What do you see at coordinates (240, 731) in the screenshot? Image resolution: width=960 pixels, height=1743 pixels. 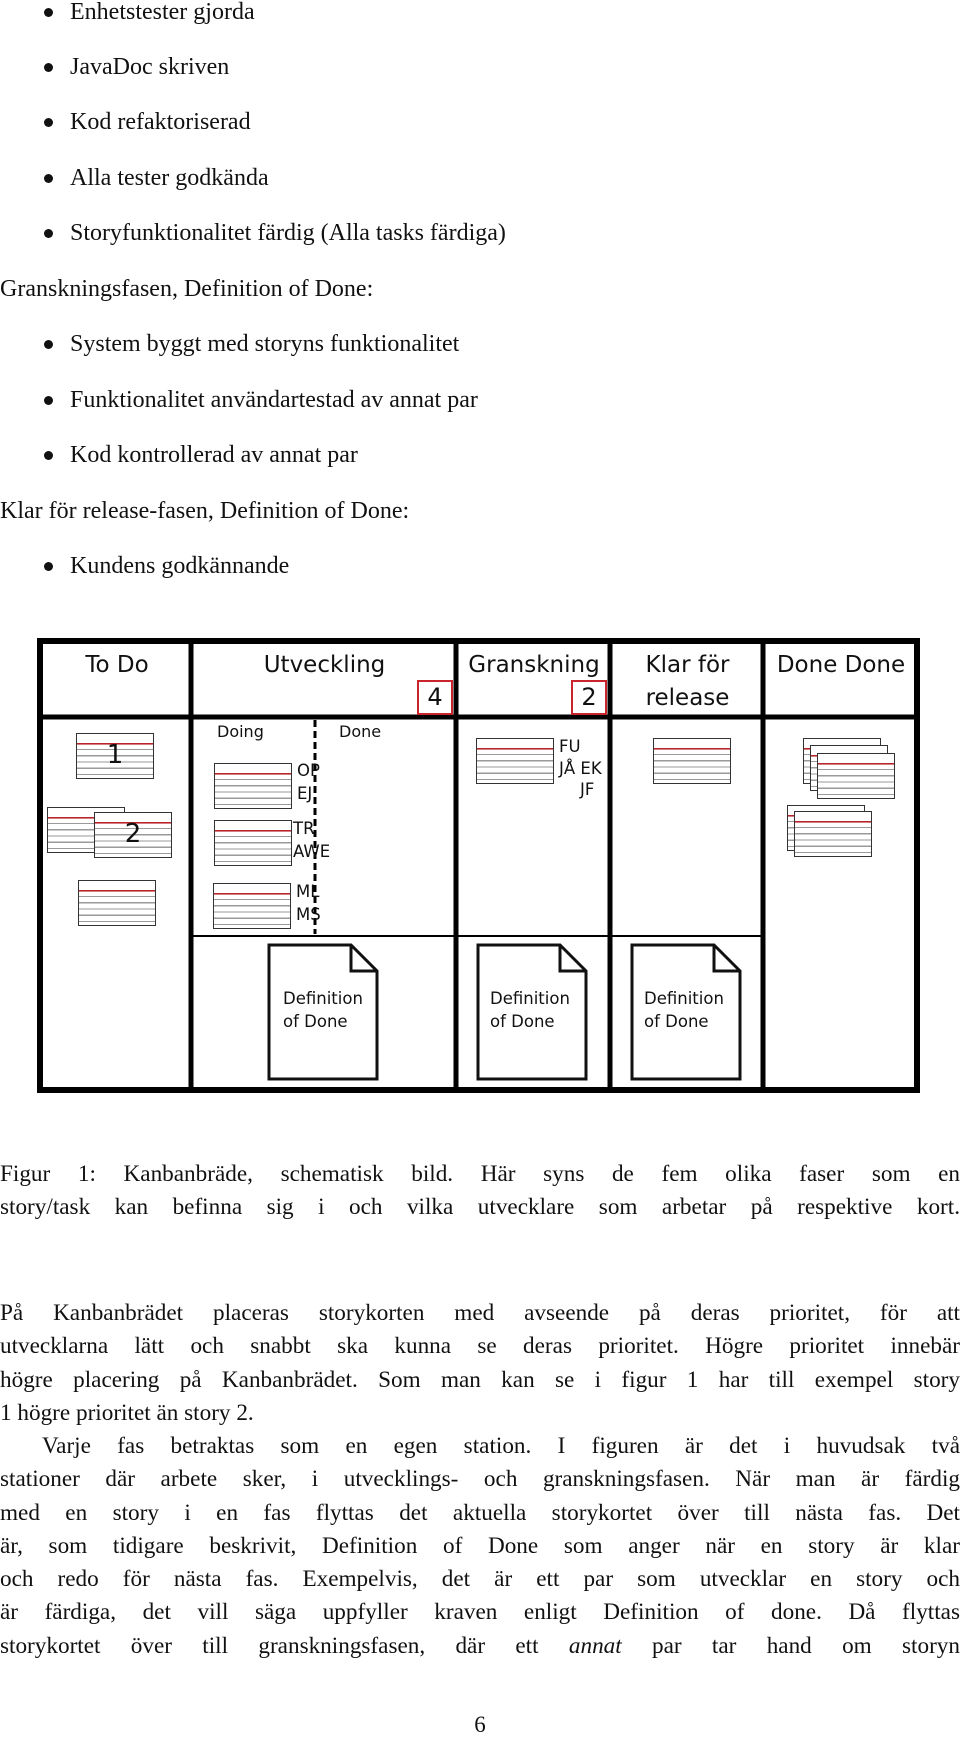 I see `subcolumn-doing-label: Doing` at bounding box center [240, 731].